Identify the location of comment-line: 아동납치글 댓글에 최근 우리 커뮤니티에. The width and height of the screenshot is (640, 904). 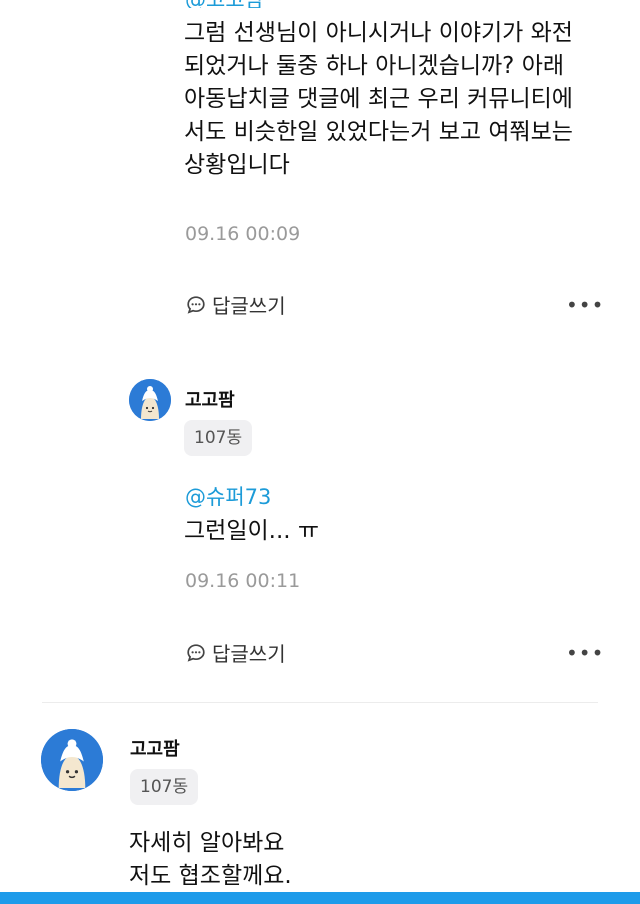
(378, 99).